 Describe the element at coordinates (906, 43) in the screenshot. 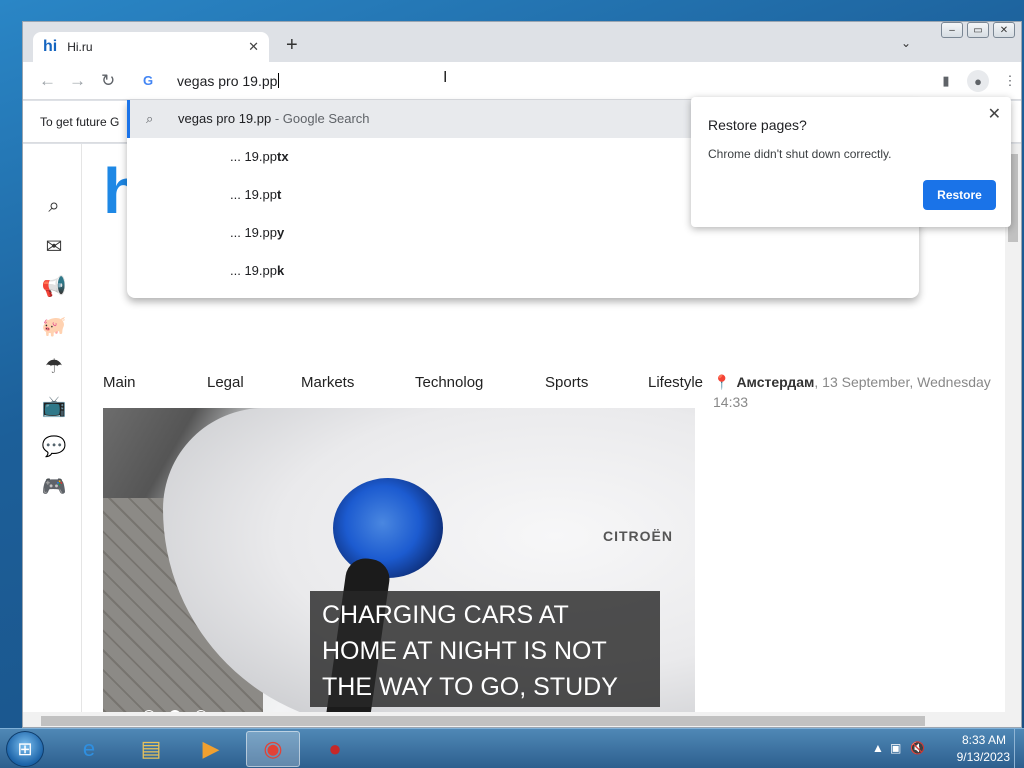

I see `tab-search-chevron-icon: ⌄` at that location.